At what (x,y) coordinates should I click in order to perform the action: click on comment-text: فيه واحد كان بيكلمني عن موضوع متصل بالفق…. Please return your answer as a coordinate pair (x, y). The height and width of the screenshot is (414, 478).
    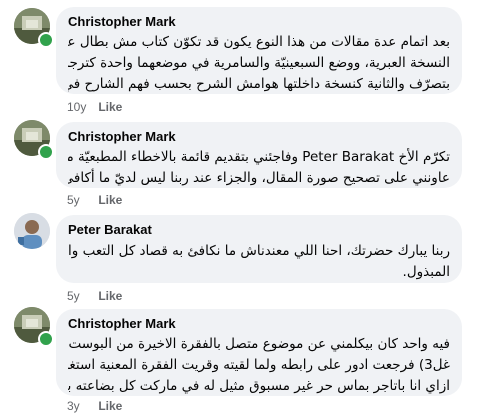
    Looking at the image, I should click on (259, 365).